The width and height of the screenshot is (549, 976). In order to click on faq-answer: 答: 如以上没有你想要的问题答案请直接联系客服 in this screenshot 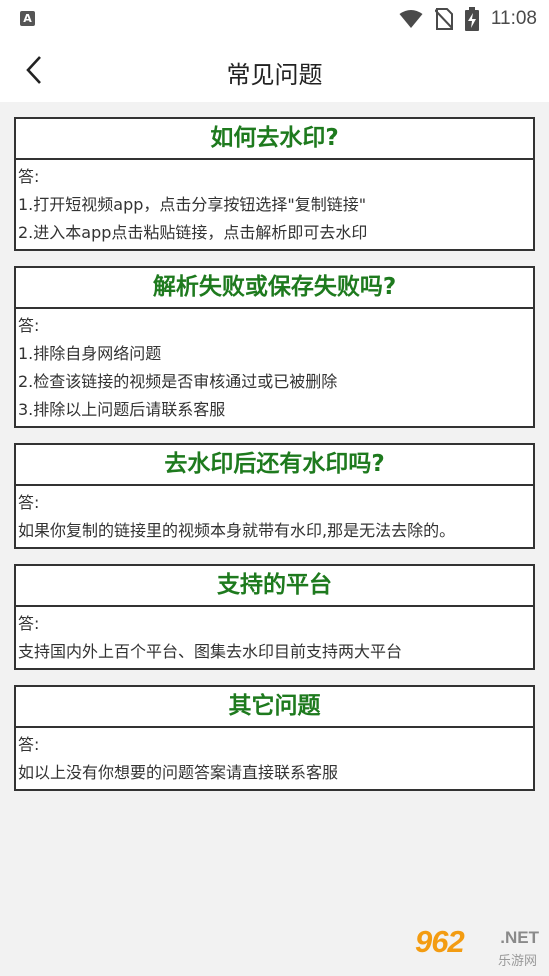, I will do `click(274, 758)`.